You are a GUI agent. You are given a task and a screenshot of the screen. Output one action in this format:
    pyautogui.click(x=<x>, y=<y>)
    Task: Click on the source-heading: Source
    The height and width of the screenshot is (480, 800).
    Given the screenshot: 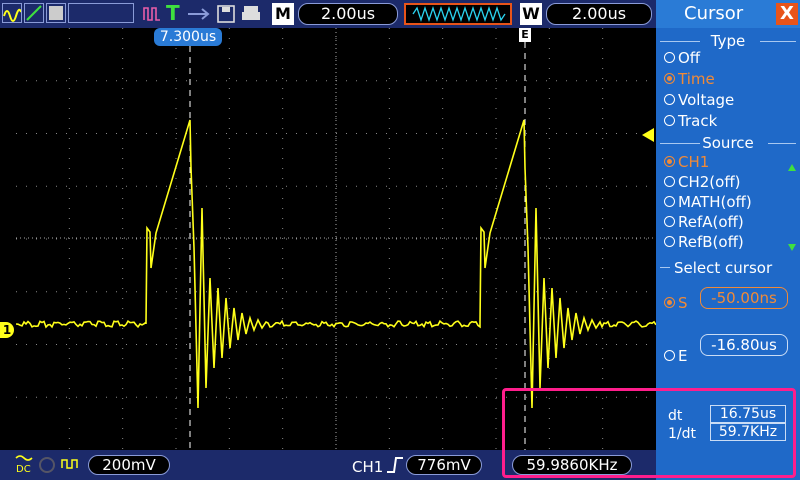 What is the action you would take?
    pyautogui.click(x=728, y=143)
    